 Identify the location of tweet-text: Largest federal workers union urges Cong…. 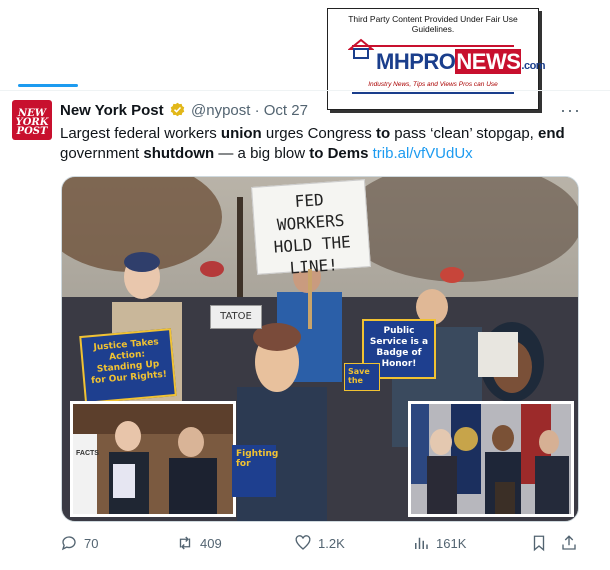
(312, 143).